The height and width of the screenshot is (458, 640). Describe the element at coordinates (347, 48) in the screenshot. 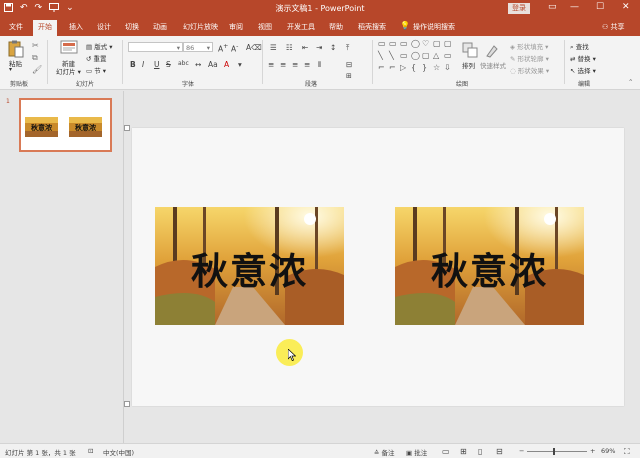

I see `text-direction-icon: ⤒` at that location.